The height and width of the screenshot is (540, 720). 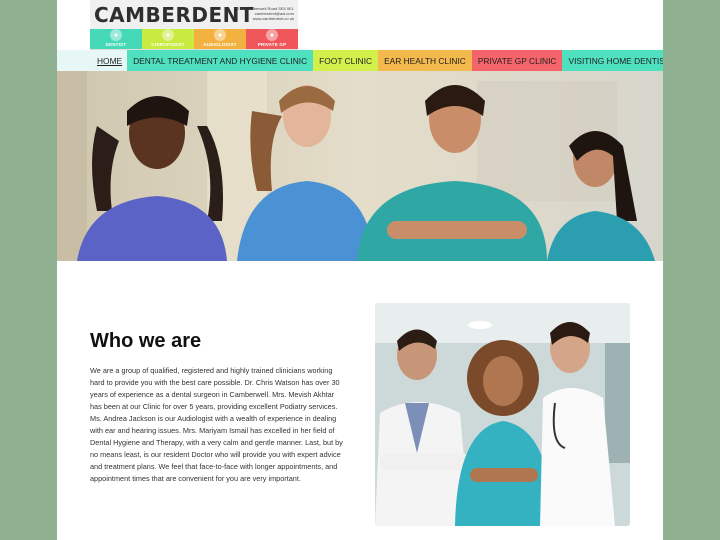 I want to click on about-heading: Who we are, so click(x=146, y=341).